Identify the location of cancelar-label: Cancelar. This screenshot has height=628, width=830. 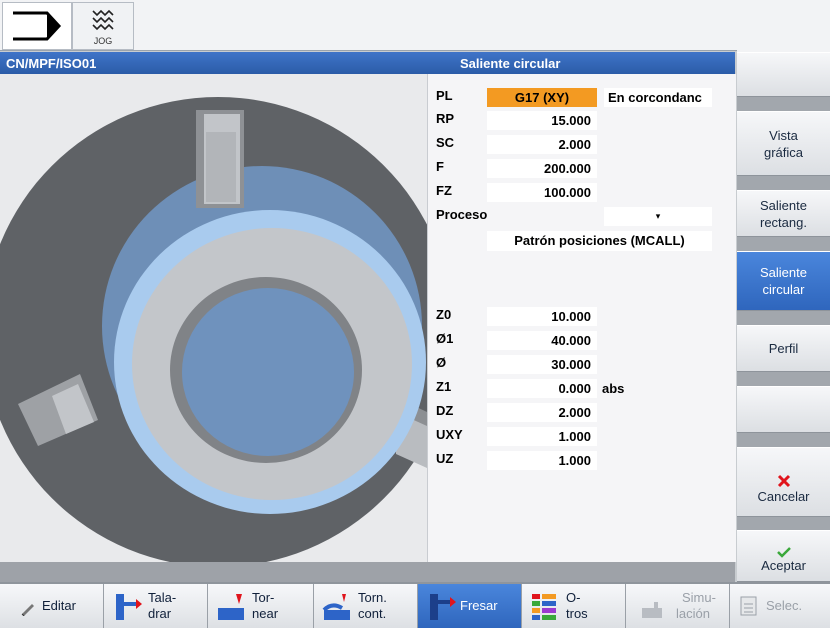
(783, 496).